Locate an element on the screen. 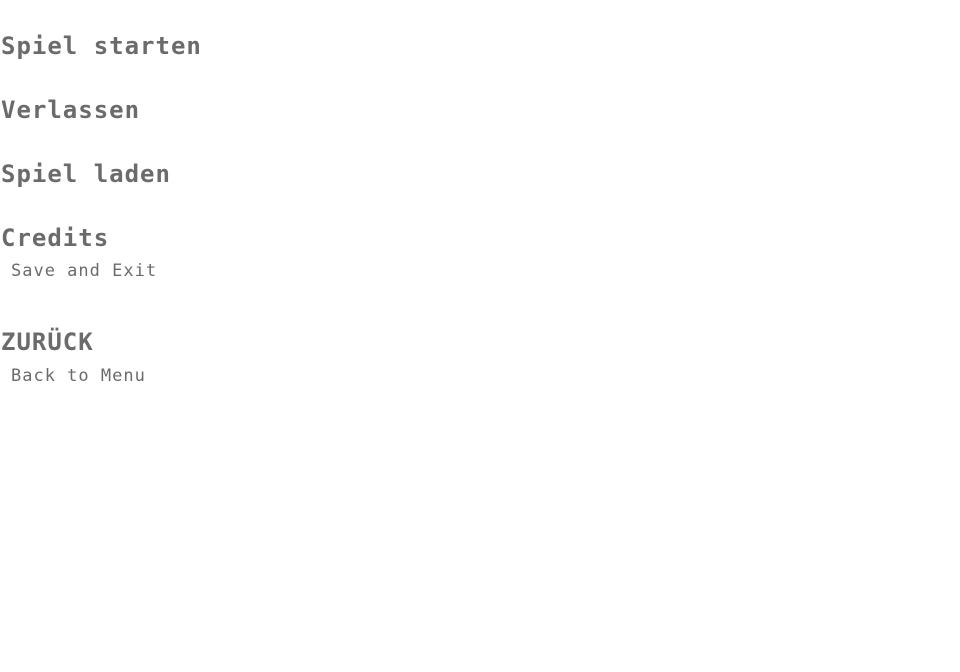 The width and height of the screenshot is (960, 672). save-and-exit-caption: Save and Exit is located at coordinates (84, 271).